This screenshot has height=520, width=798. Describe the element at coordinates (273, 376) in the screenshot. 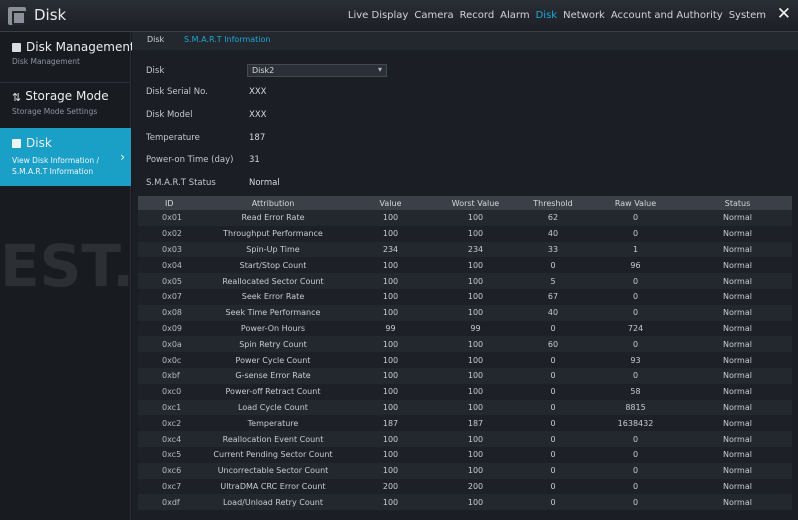

I see `cell-attribution: G-sense Error Rate` at that location.